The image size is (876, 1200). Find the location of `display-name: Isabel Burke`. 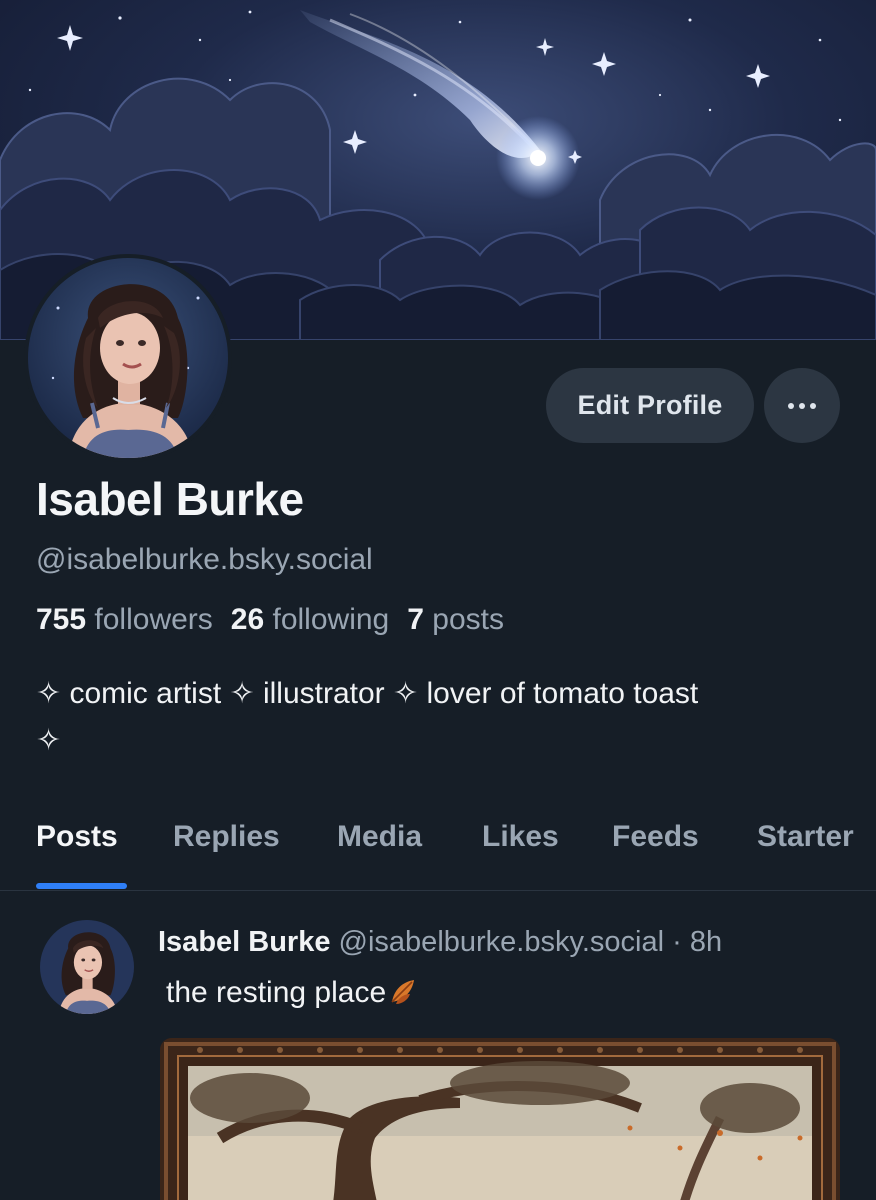

display-name: Isabel Burke is located at coordinates (170, 499).